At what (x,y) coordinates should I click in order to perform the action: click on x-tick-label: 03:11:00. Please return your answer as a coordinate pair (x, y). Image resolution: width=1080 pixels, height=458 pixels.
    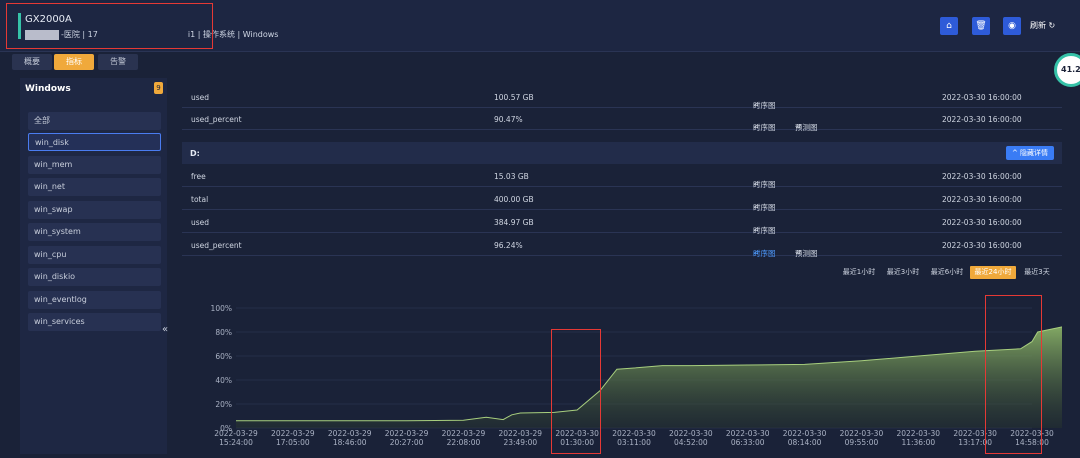
    Looking at the image, I should click on (634, 442).